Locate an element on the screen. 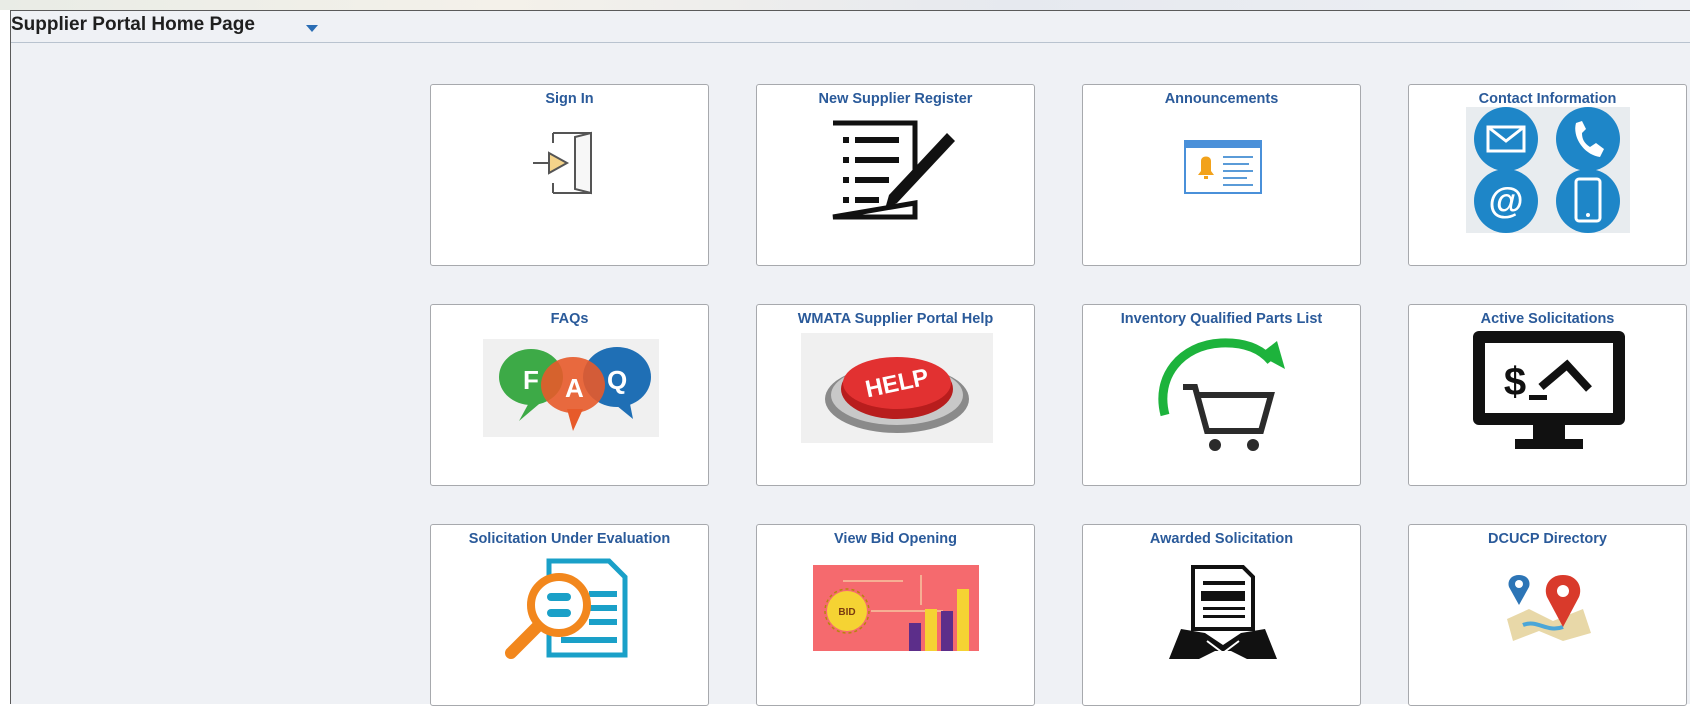  svg-text: F is located at coordinates (531, 380).